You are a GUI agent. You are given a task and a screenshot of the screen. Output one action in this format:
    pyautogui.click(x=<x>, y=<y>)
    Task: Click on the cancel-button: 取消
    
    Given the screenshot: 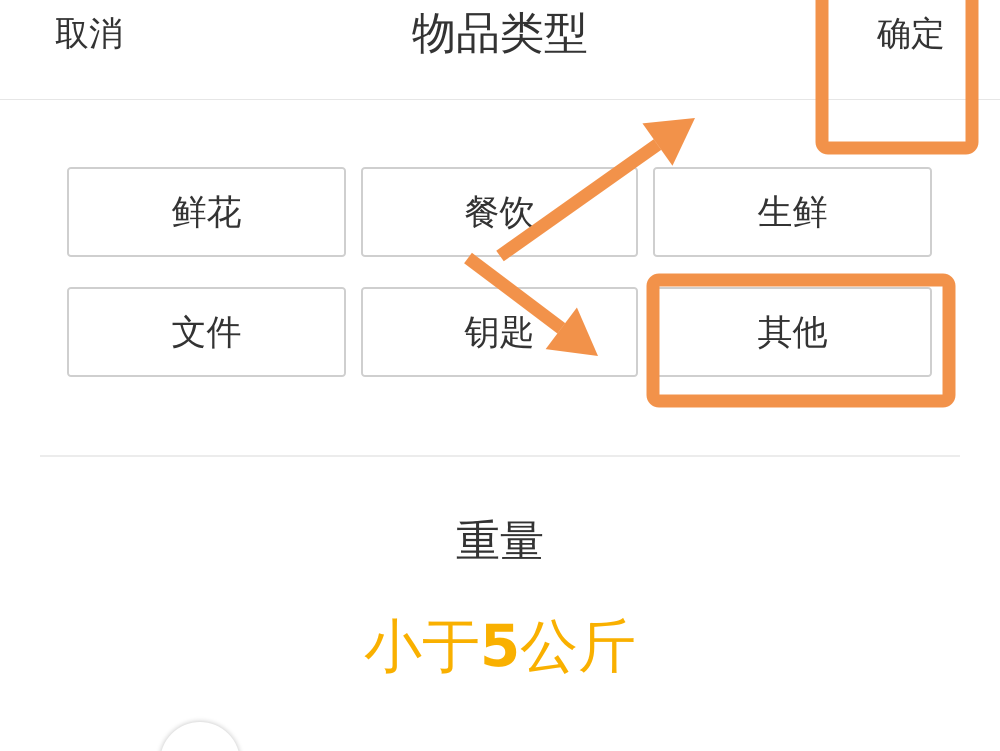 What is the action you would take?
    pyautogui.click(x=89, y=33)
    